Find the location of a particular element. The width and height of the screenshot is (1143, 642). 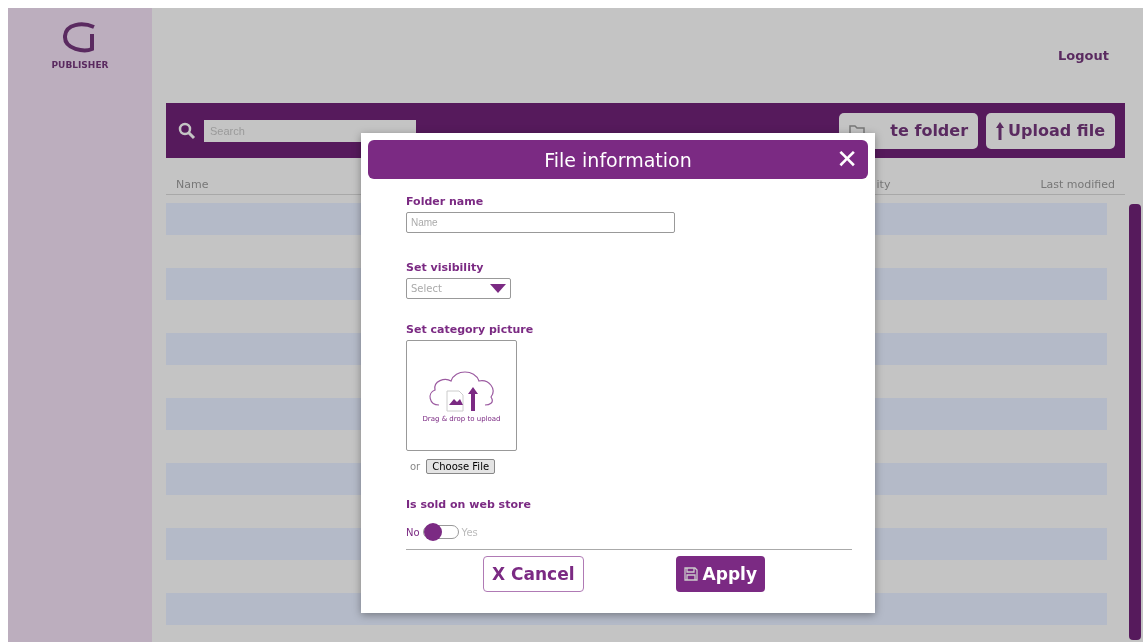

toggle-on-label: Yes is located at coordinates (469, 532).